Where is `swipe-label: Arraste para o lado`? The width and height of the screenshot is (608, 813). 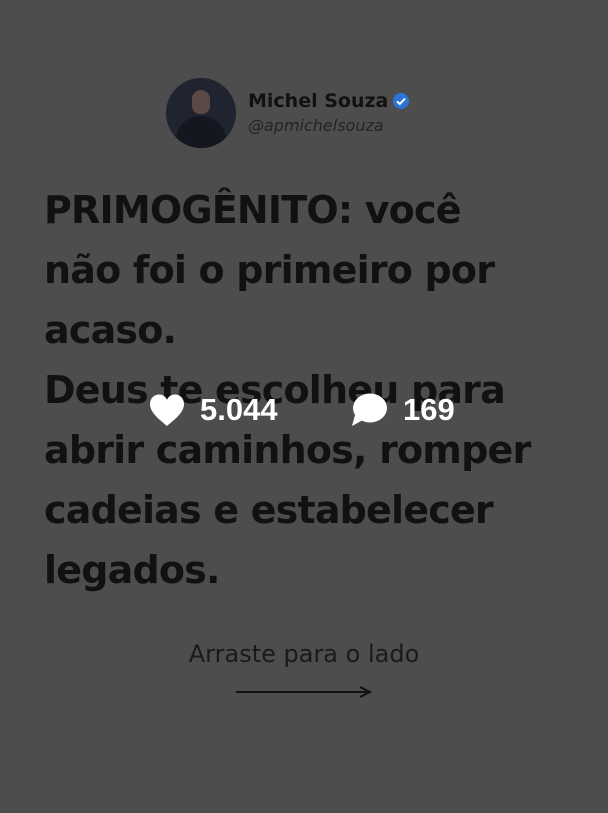 swipe-label: Arraste para o lado is located at coordinates (304, 654).